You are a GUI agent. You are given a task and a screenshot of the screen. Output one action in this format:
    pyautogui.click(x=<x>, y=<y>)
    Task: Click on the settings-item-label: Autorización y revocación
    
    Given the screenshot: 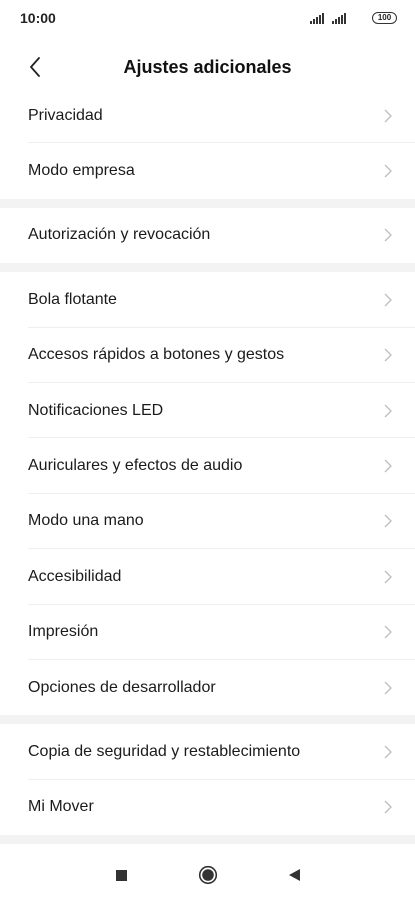 What is the action you would take?
    pyautogui.click(x=119, y=235)
    